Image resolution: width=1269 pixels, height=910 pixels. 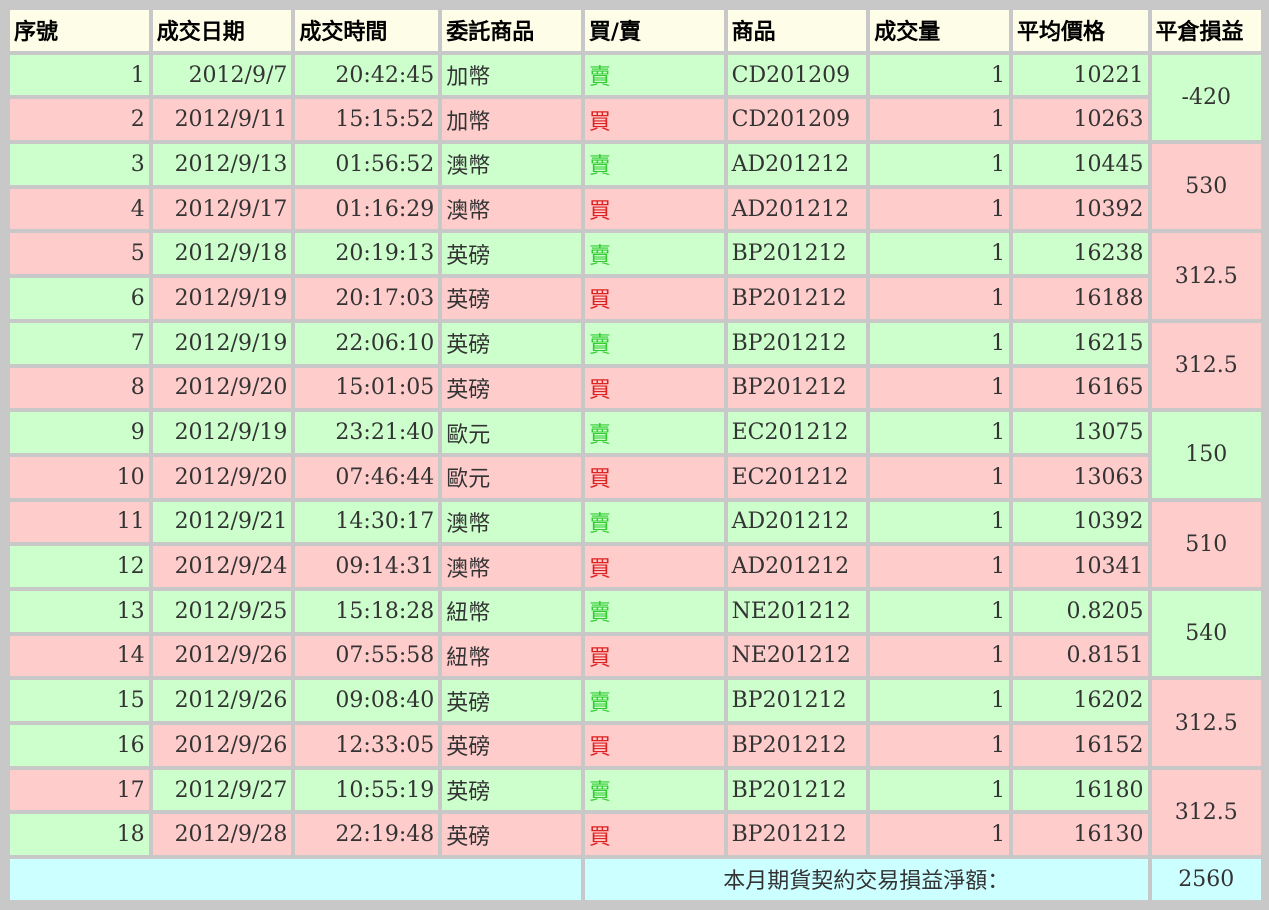 What do you see at coordinates (79, 254) in the screenshot?
I see `row-number: 5` at bounding box center [79, 254].